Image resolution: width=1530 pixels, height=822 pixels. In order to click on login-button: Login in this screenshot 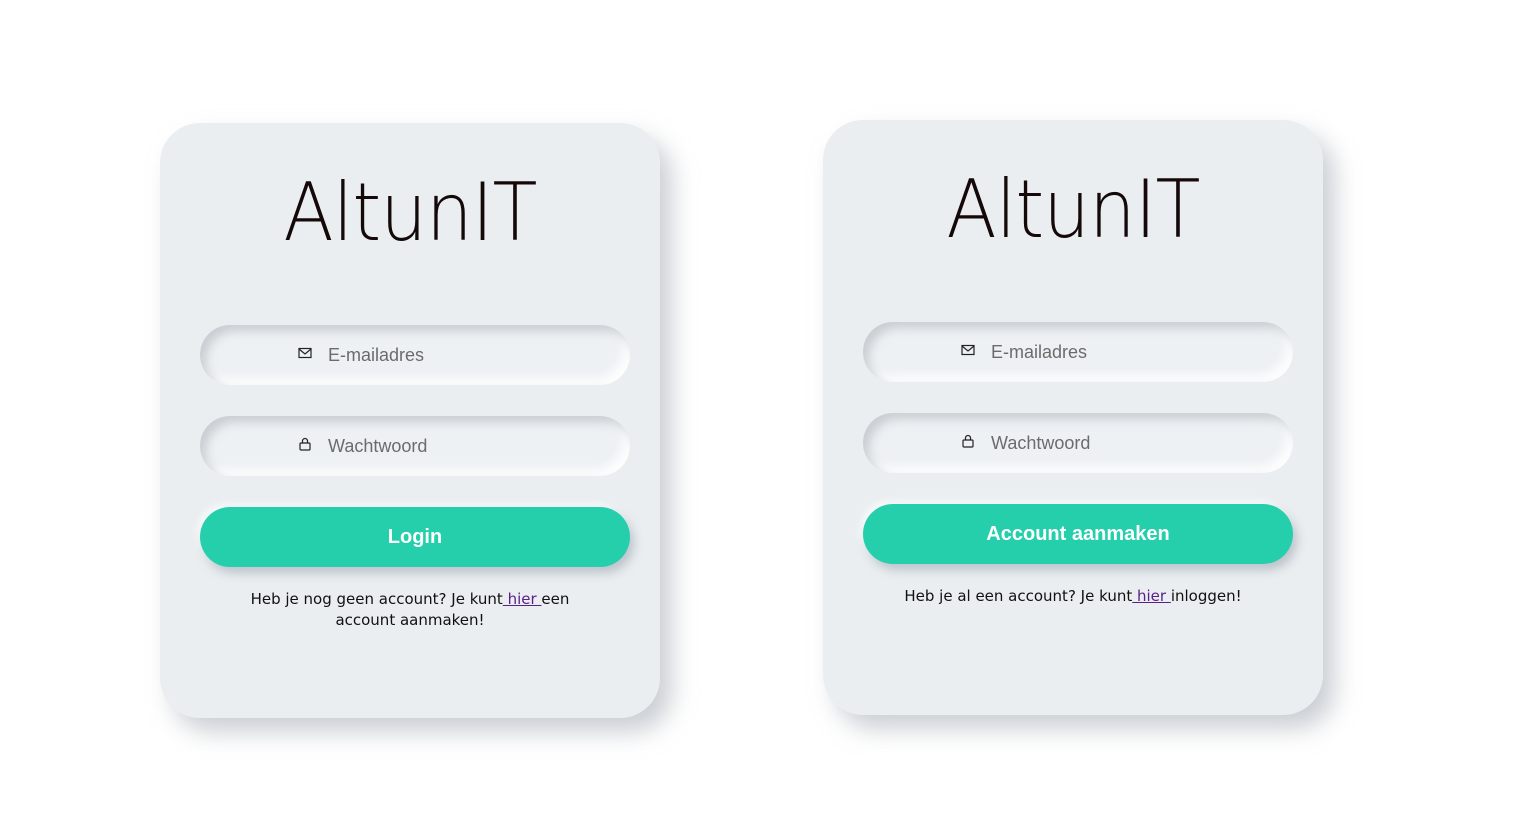, I will do `click(415, 537)`.